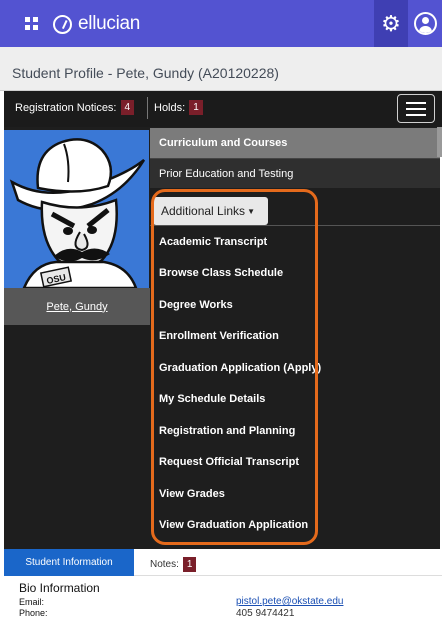 This screenshot has width=442, height=617. What do you see at coordinates (33, 612) in the screenshot?
I see `phone-label: Phone:` at bounding box center [33, 612].